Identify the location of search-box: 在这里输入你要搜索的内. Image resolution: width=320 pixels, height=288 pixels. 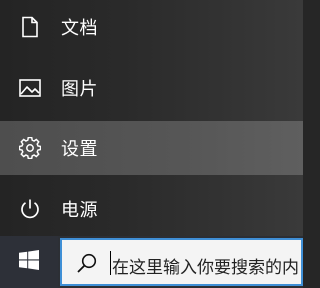
(181, 262).